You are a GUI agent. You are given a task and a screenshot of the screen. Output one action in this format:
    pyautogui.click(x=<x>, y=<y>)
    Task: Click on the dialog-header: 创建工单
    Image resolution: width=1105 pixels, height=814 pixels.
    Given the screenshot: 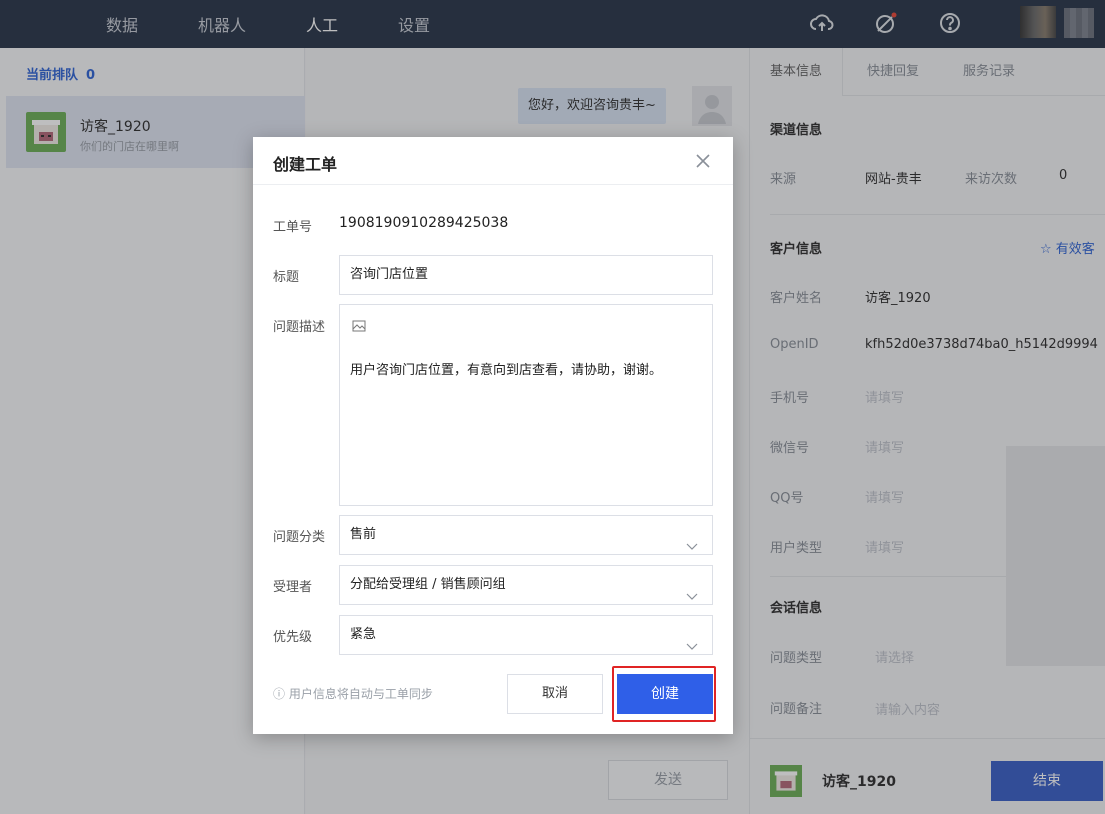 What is the action you would take?
    pyautogui.click(x=493, y=161)
    